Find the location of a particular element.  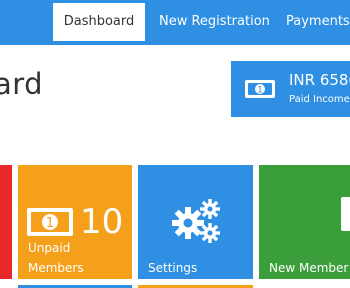

tile-red is located at coordinates (6, 222).